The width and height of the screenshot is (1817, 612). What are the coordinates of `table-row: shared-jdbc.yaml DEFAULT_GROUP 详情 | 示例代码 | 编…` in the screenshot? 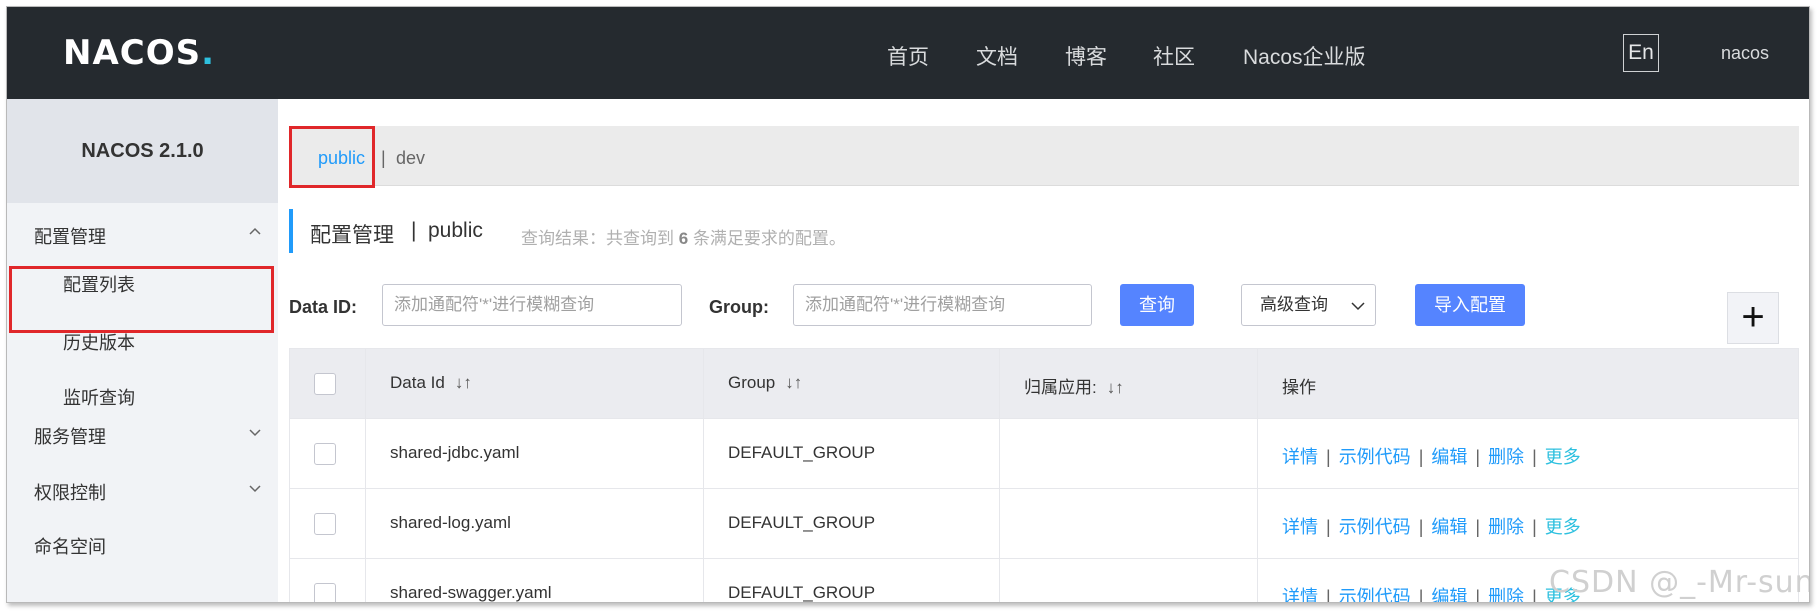 It's located at (1044, 454).